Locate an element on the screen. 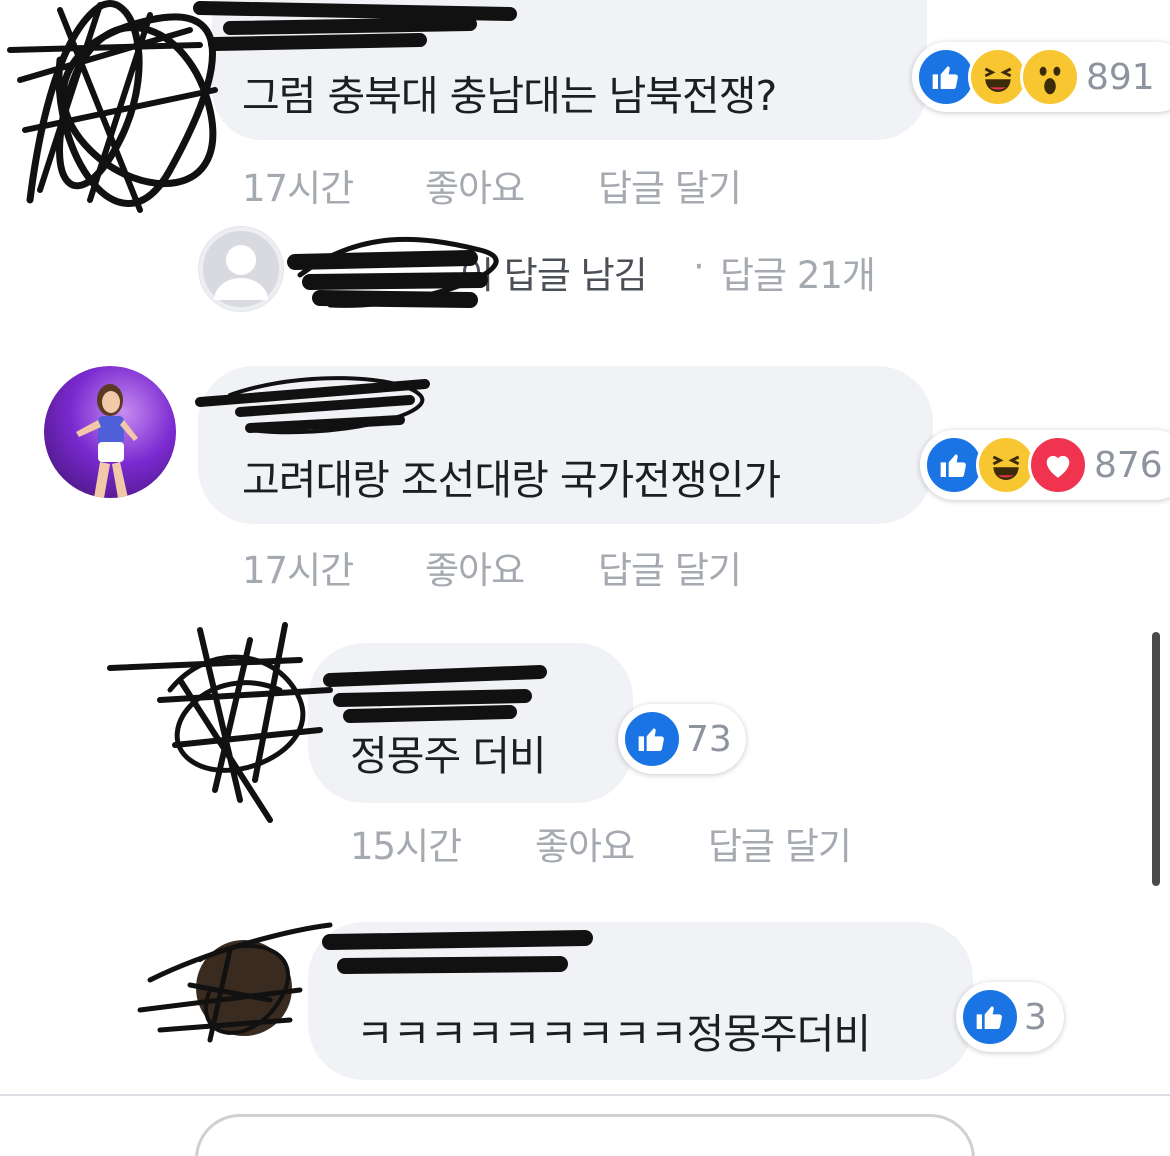 This screenshot has height=1156, width=1170. reaction-count: 876 is located at coordinates (1128, 465).